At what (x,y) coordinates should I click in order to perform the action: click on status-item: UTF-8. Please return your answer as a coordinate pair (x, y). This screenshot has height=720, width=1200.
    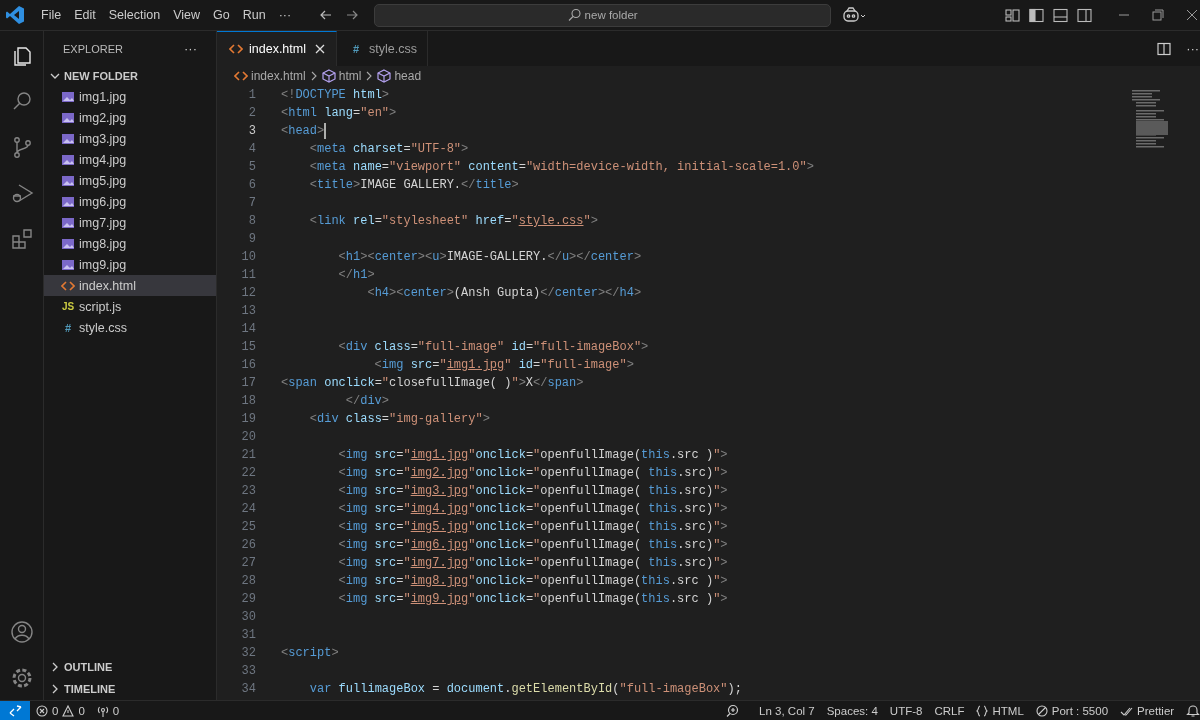
    Looking at the image, I should click on (906, 710).